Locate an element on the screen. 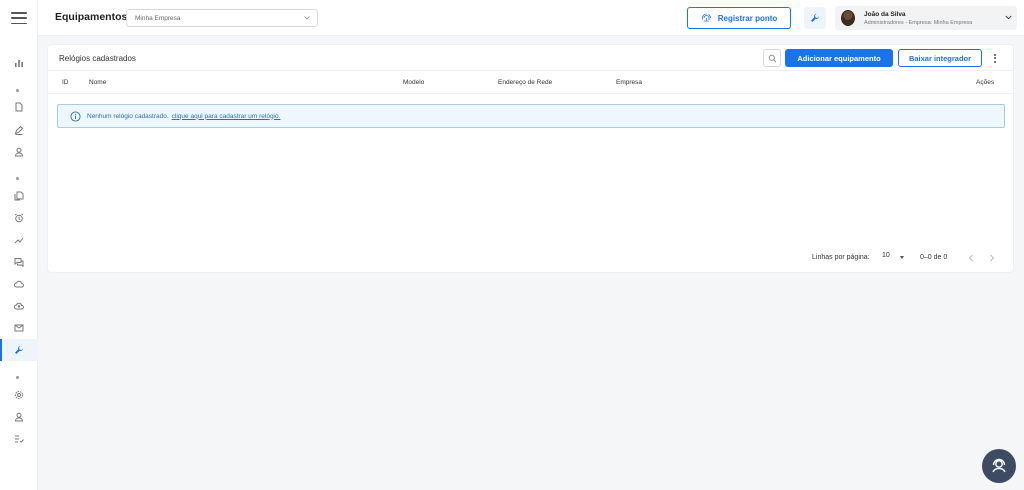 The width and height of the screenshot is (1024, 490). support-chat-button is located at coordinates (999, 466).